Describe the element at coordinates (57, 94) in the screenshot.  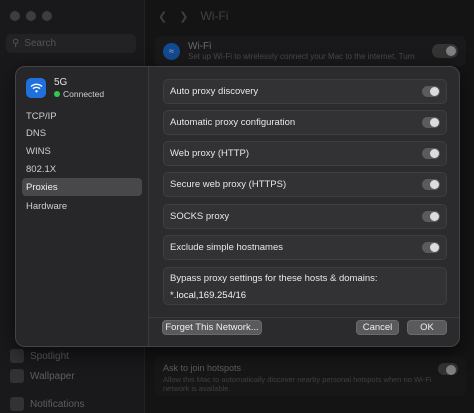
I see `connected-status-dot` at that location.